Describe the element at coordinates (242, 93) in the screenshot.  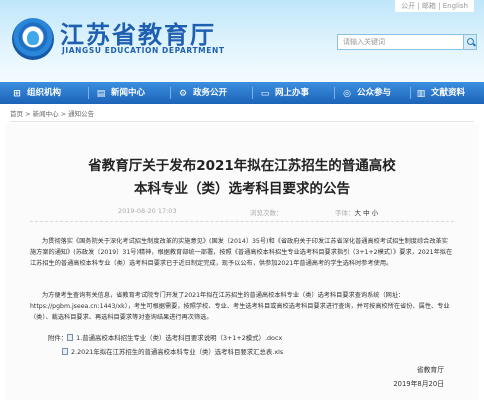
I see `main-nav: ⊞ 组织机构 ▤ 新闻中心 ⚙ 政务公开 ▭ 网上办事 ◎ 公众参与 ▥ 文献资料` at that location.